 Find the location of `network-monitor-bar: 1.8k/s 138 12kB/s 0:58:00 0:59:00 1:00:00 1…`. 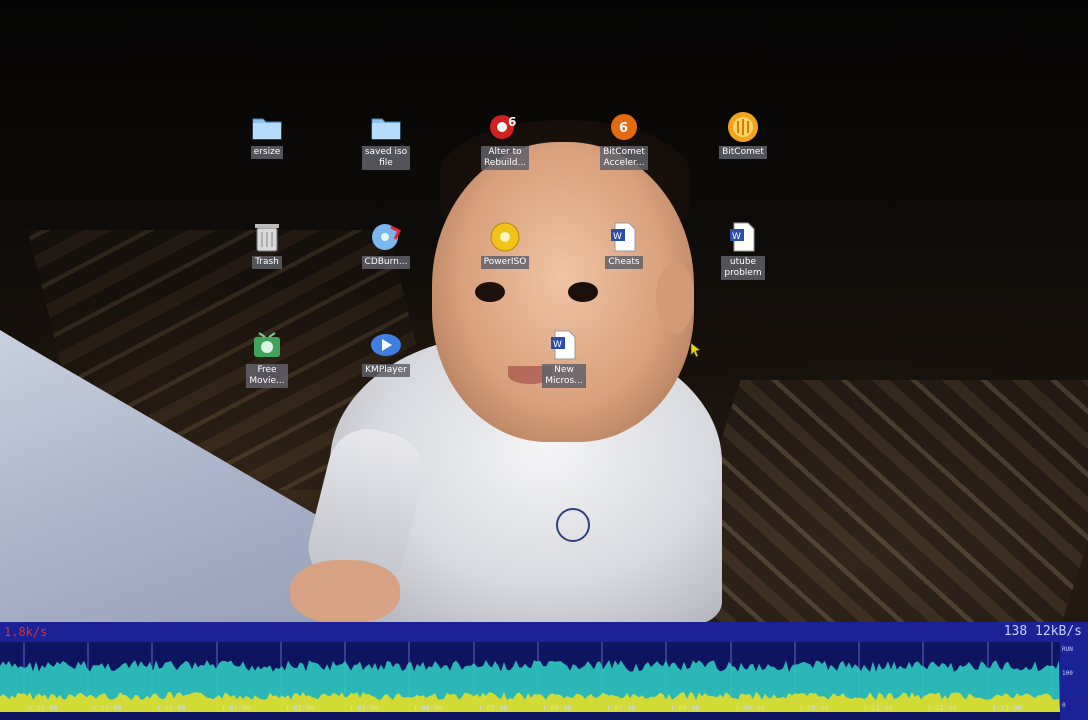

network-monitor-bar: 1.8k/s 138 12kB/s 0:58:00 0:59:00 1:00:00 1… is located at coordinates (544, 671).